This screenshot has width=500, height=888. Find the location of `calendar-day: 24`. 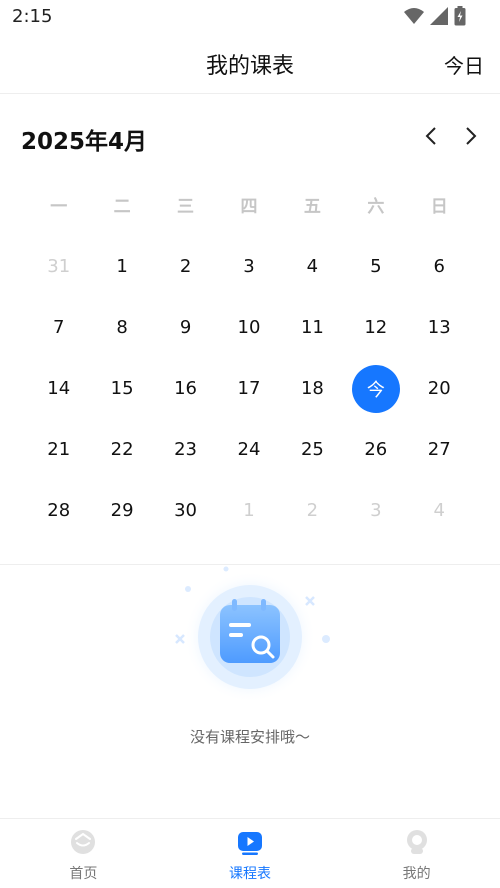

calendar-day: 24 is located at coordinates (248, 449).